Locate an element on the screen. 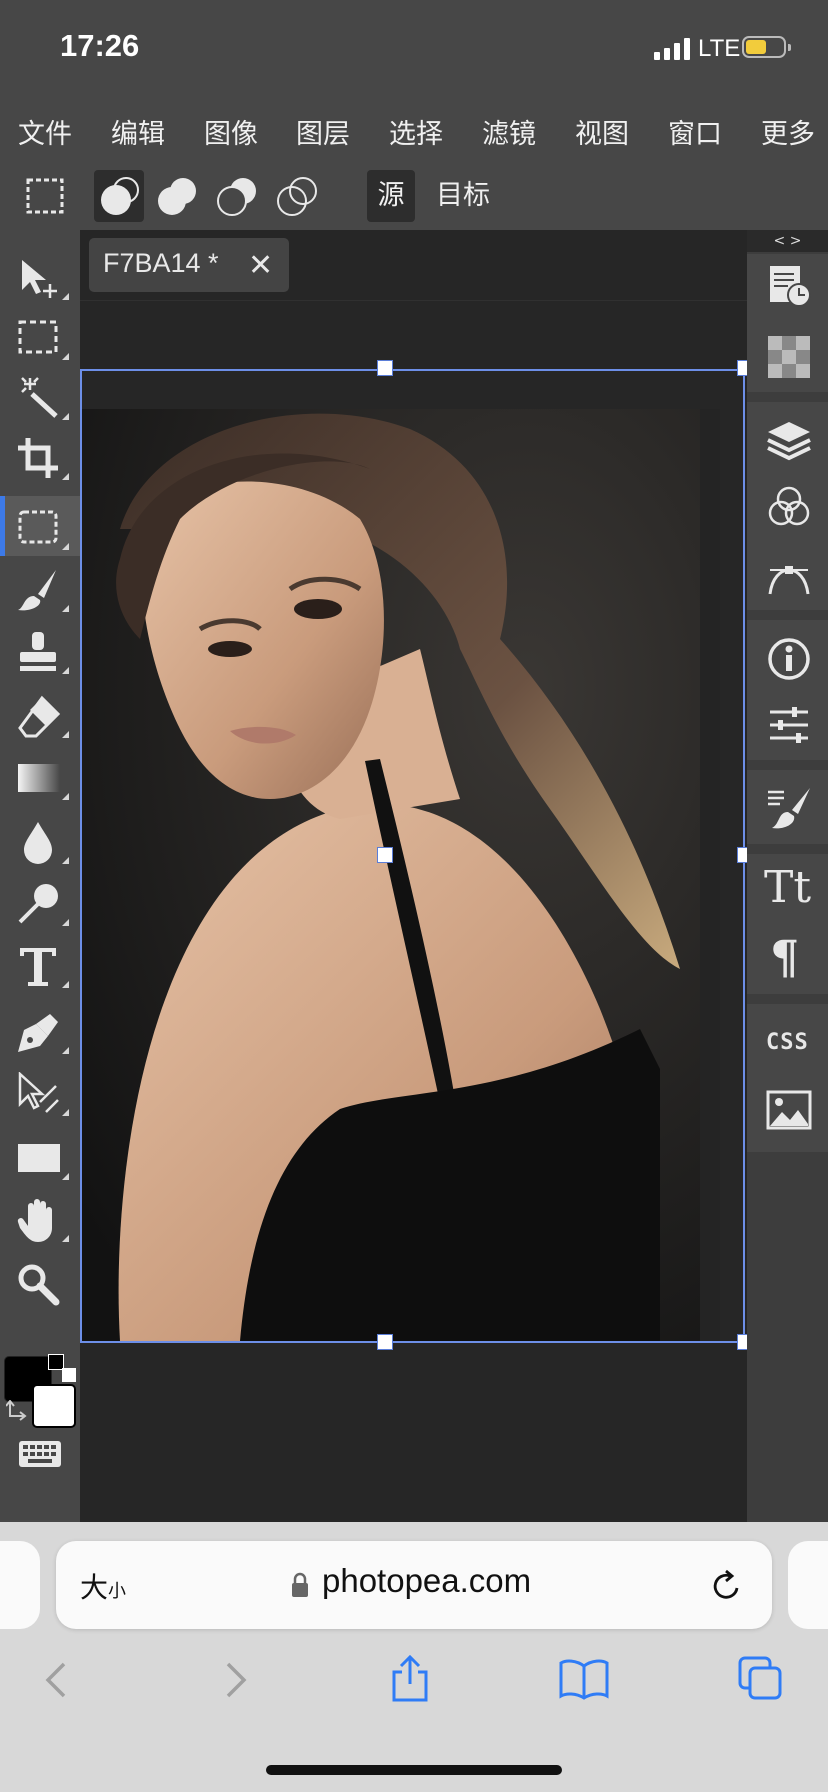  shape-tool is located at coordinates (40, 1156).